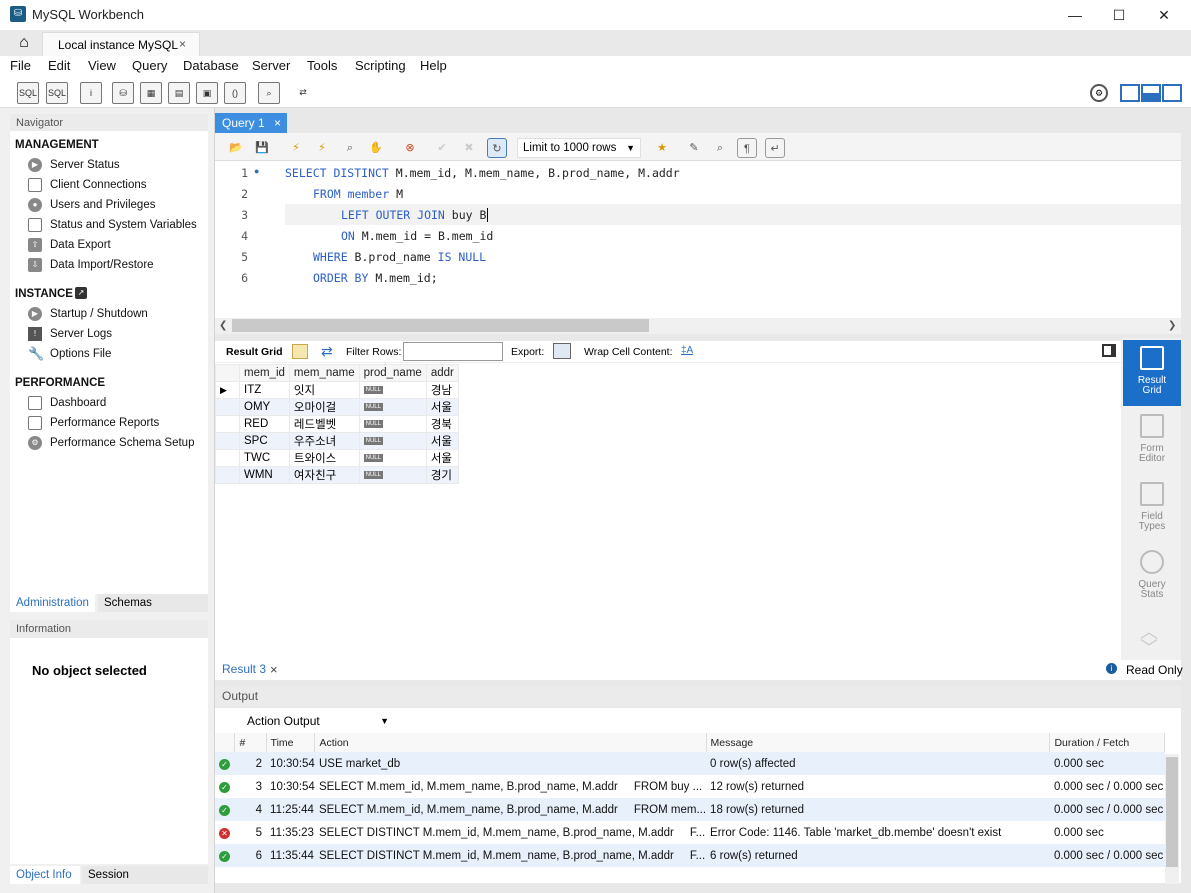 This screenshot has height=893, width=1191. What do you see at coordinates (99, 314) in the screenshot?
I see `nav-startup-shutdown: Startup / Shutdown` at bounding box center [99, 314].